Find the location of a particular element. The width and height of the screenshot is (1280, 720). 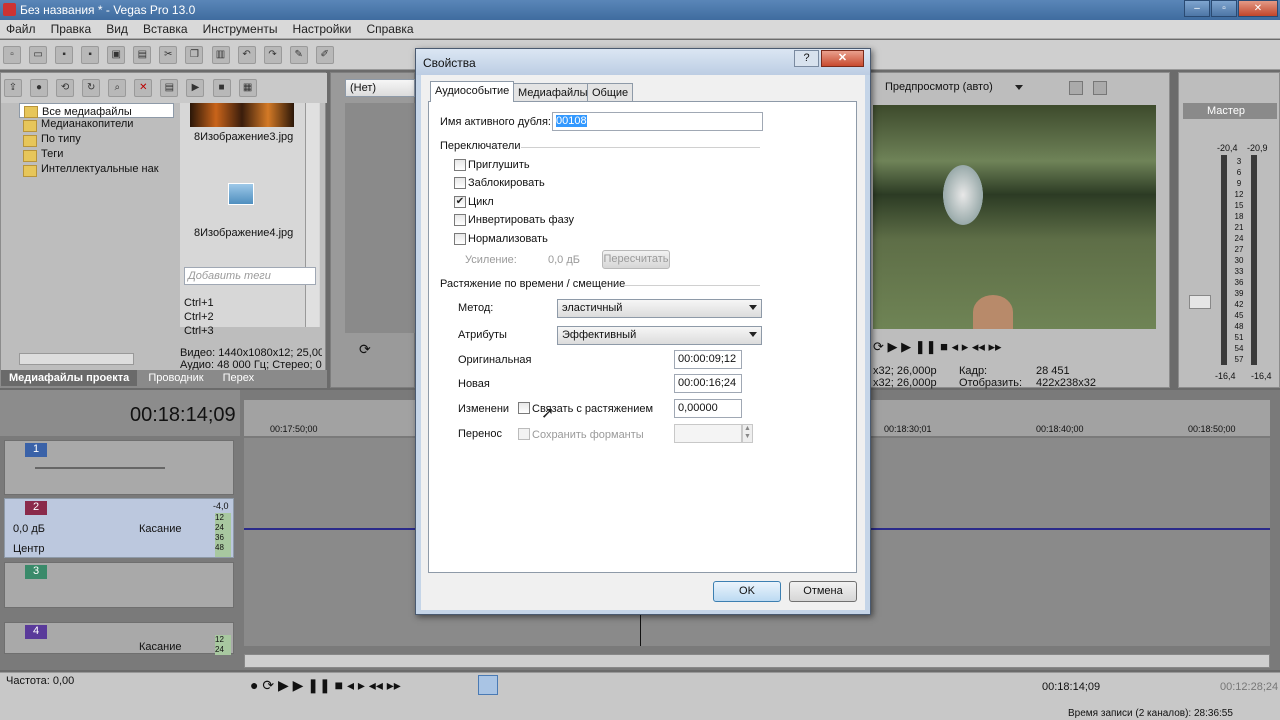

take-name-input: 00108 is located at coordinates (657, 121).